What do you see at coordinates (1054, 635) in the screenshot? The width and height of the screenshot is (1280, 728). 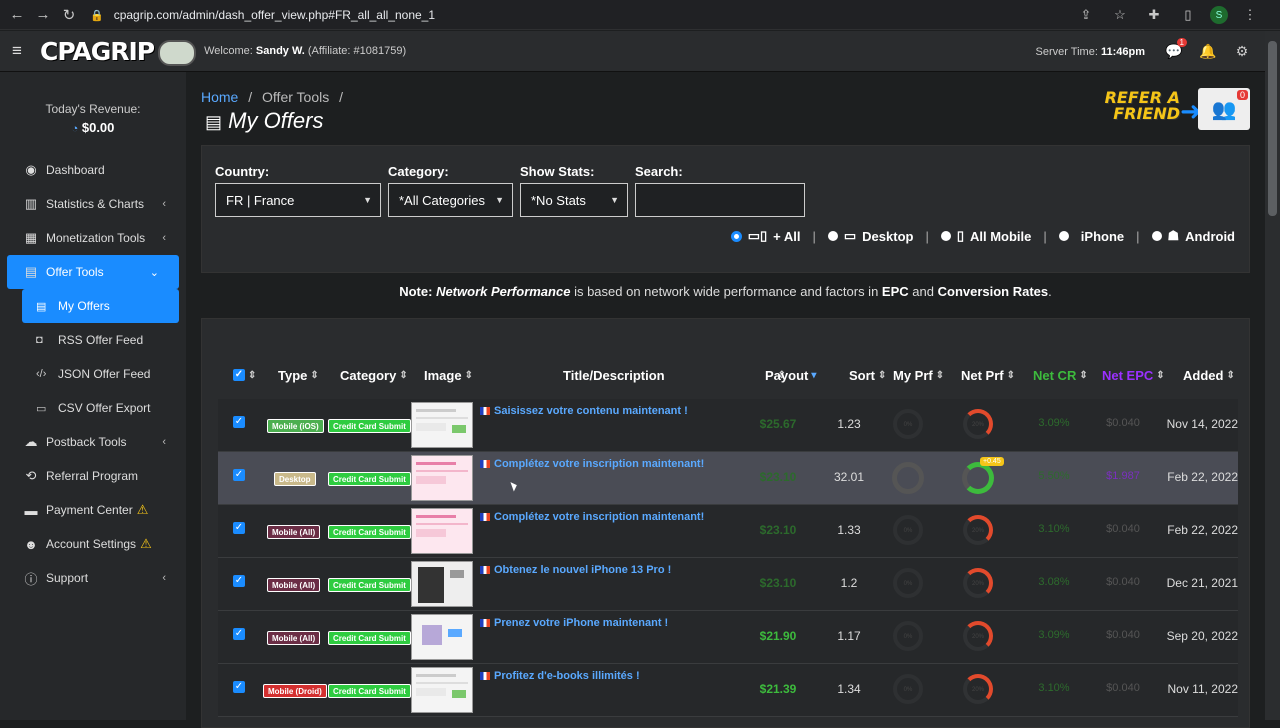 I see `net-cr-value: 3.09%` at bounding box center [1054, 635].